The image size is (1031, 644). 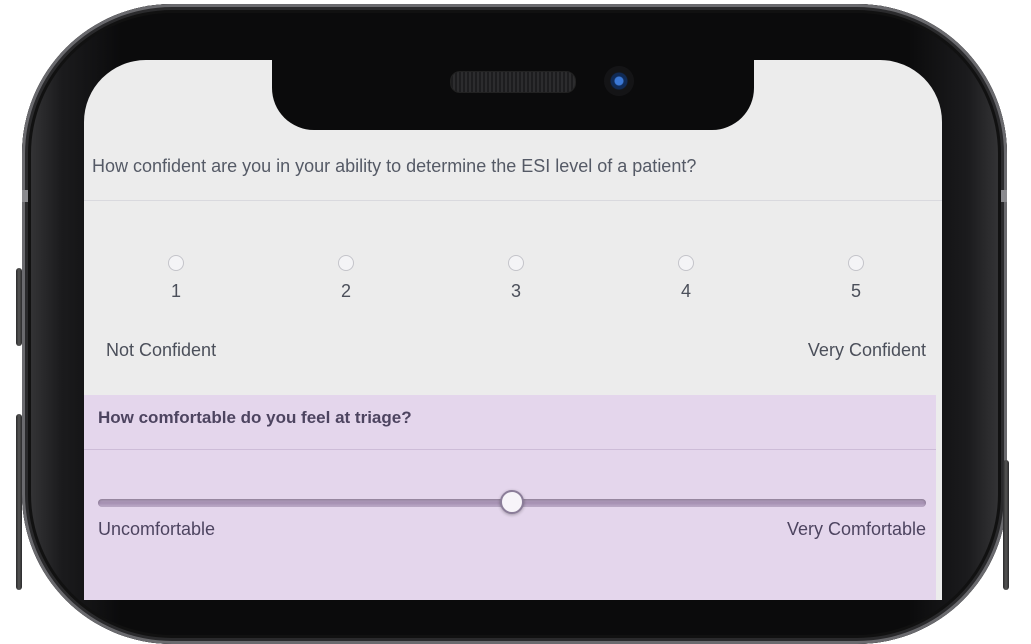 What do you see at coordinates (515, 291) in the screenshot?
I see `radio-label: 3` at bounding box center [515, 291].